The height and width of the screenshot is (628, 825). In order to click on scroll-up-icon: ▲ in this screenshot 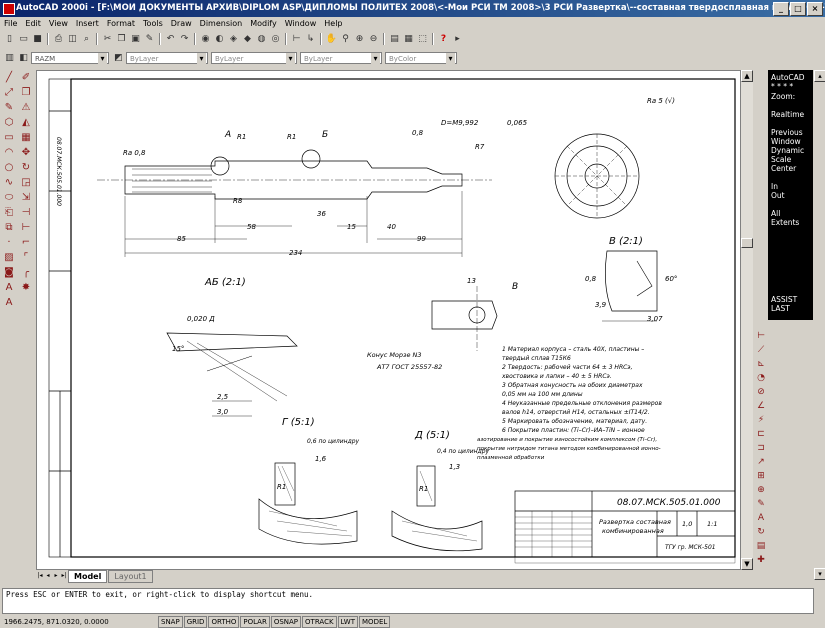, I will do `click(747, 76)`.